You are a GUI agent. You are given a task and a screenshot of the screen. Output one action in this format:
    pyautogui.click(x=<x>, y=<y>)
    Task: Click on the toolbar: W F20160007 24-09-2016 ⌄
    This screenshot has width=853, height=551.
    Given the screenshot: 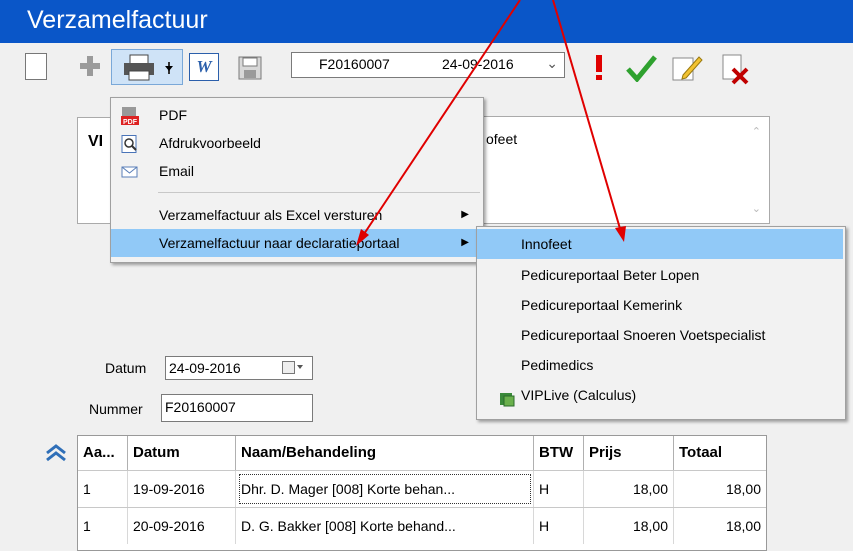 What is the action you would take?
    pyautogui.click(x=426, y=70)
    